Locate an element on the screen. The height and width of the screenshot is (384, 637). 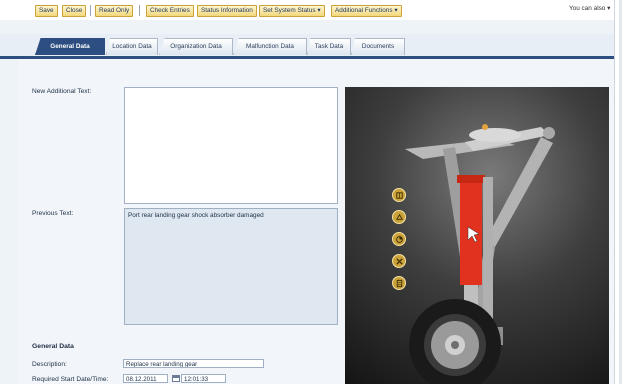
calendar-icon is located at coordinates (176, 378).